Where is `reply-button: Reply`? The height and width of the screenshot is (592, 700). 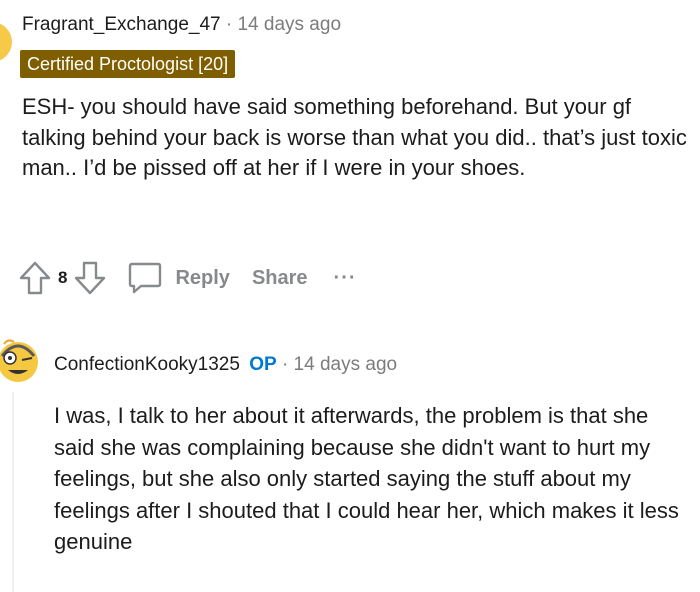
reply-button: Reply is located at coordinates (178, 278).